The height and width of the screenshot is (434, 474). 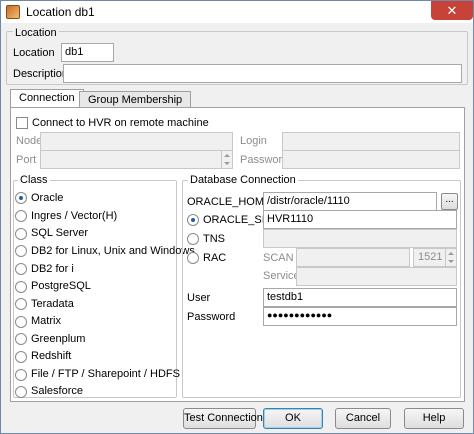 I want to click on class-radio-db2-luw, so click(x=21, y=251).